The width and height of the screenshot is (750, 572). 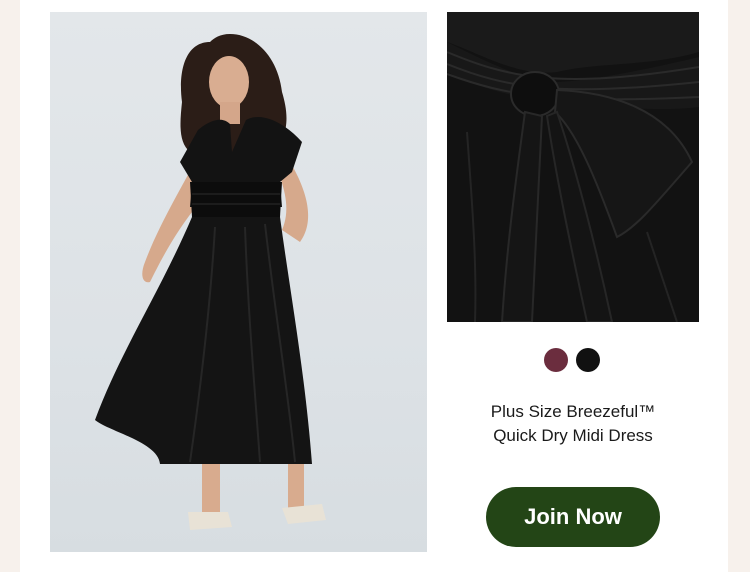 I want to click on color-swatches, so click(x=572, y=360).